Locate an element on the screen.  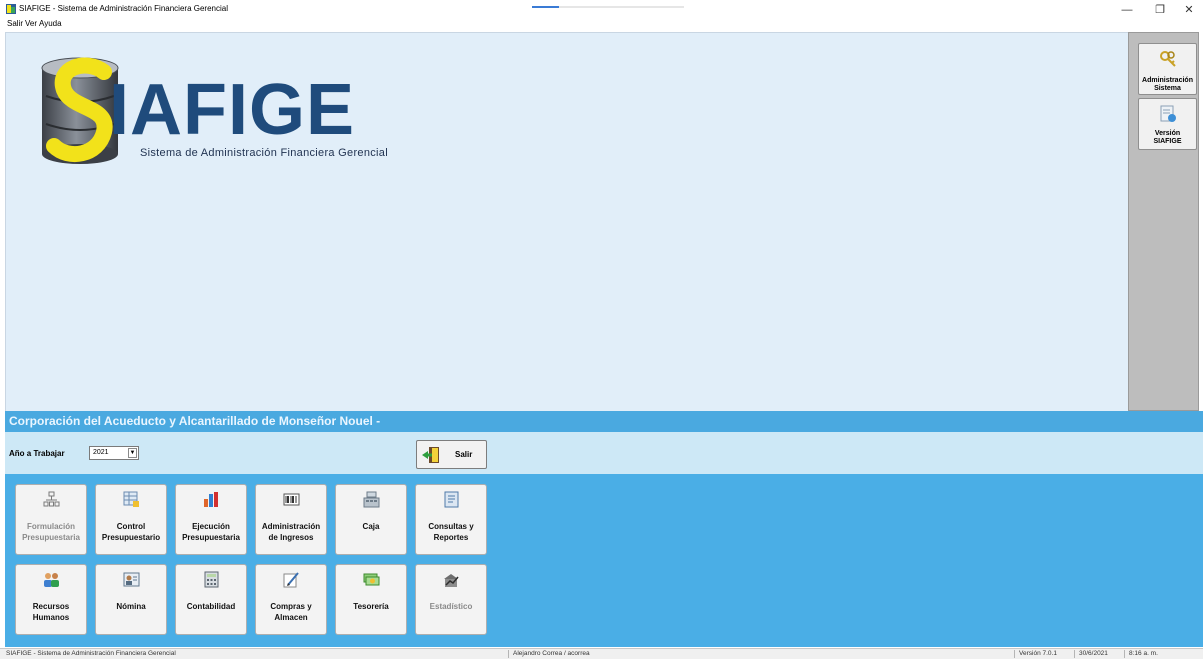
module-label: Estadístico is located at coordinates (451, 606).